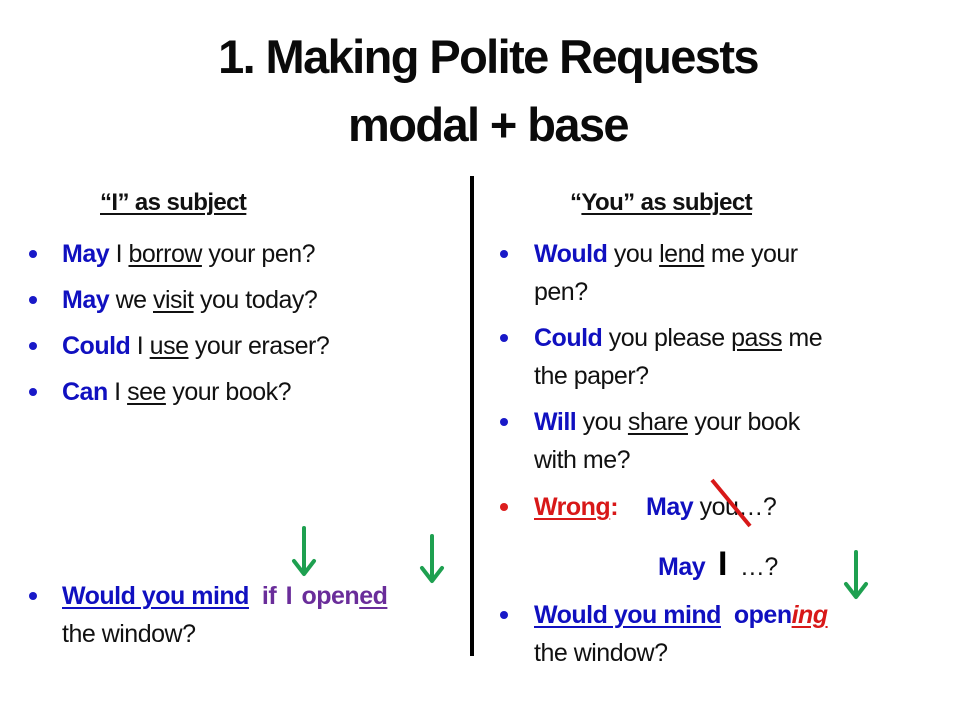  I want to click on base-verb: visit, so click(173, 300).